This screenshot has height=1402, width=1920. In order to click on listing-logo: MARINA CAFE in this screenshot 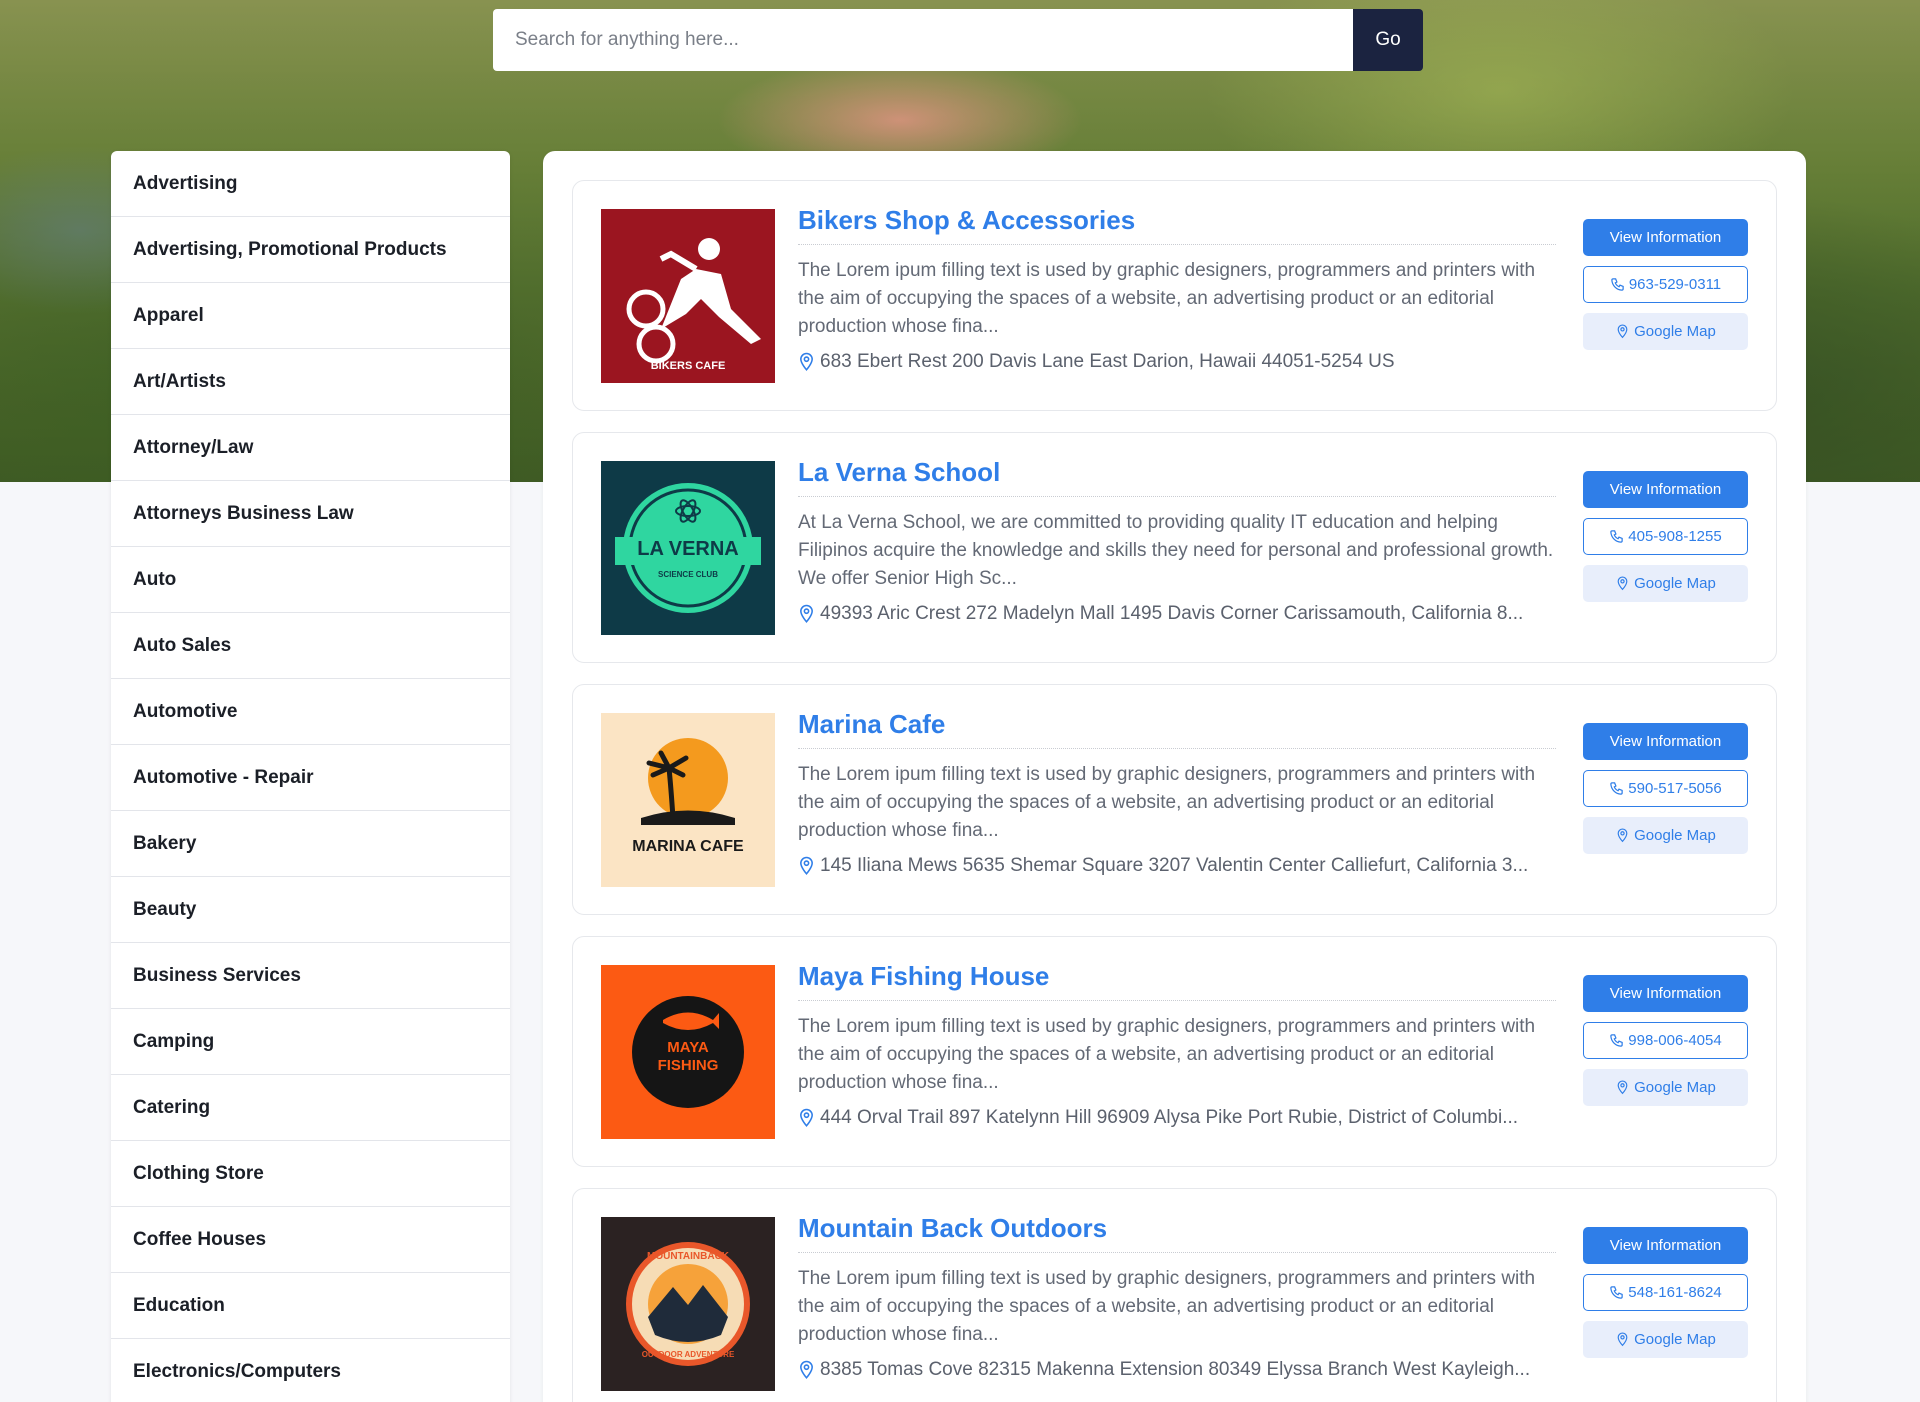, I will do `click(688, 800)`.